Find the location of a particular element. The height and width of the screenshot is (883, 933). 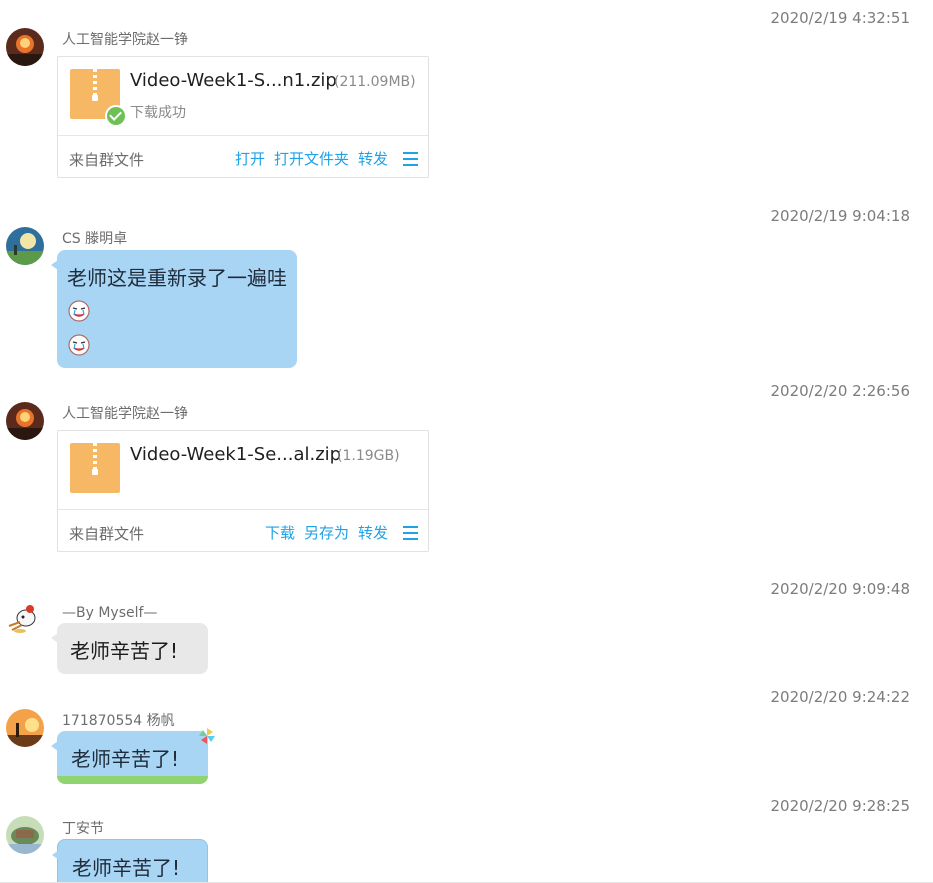

file-name: Video-Week1-Se...al.zip is located at coordinates (235, 454).